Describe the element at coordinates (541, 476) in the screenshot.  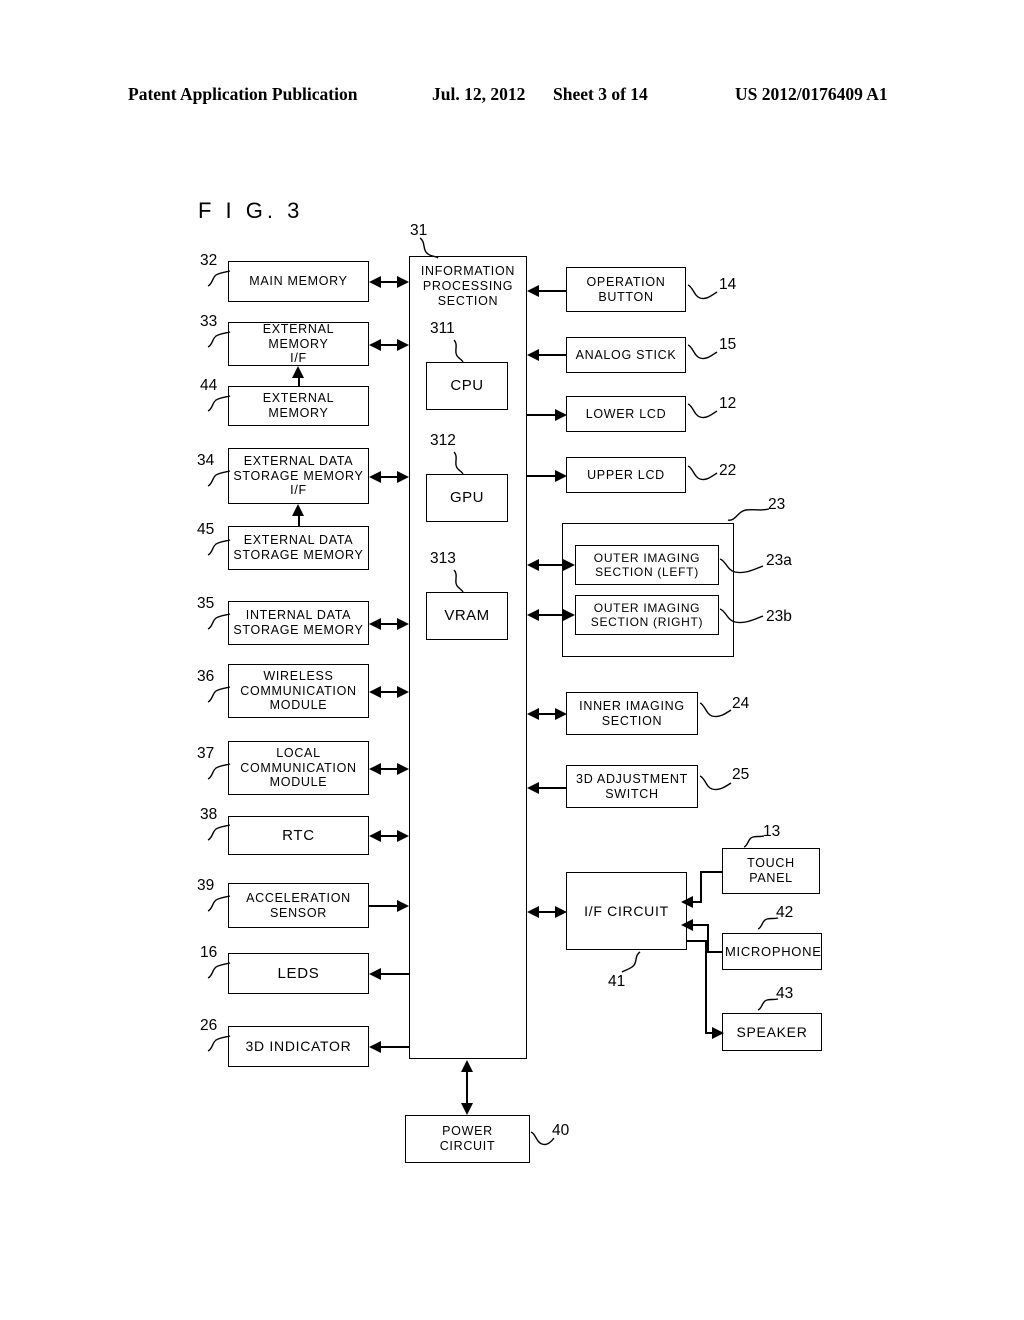
I see `connector-upper-lcd` at that location.